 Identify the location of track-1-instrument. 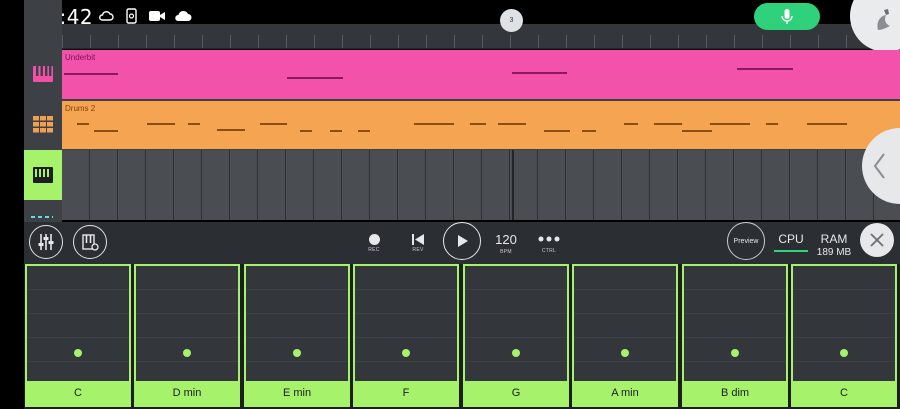
(43, 74).